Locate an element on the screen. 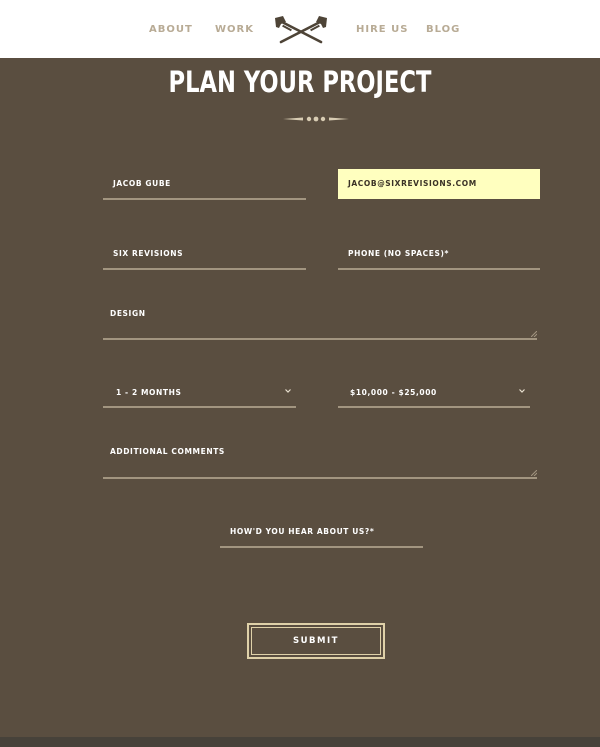 This screenshot has height=747, width=600. comments-textarea-placeholder: ADDITIONAL COMMENTS is located at coordinates (167, 451).